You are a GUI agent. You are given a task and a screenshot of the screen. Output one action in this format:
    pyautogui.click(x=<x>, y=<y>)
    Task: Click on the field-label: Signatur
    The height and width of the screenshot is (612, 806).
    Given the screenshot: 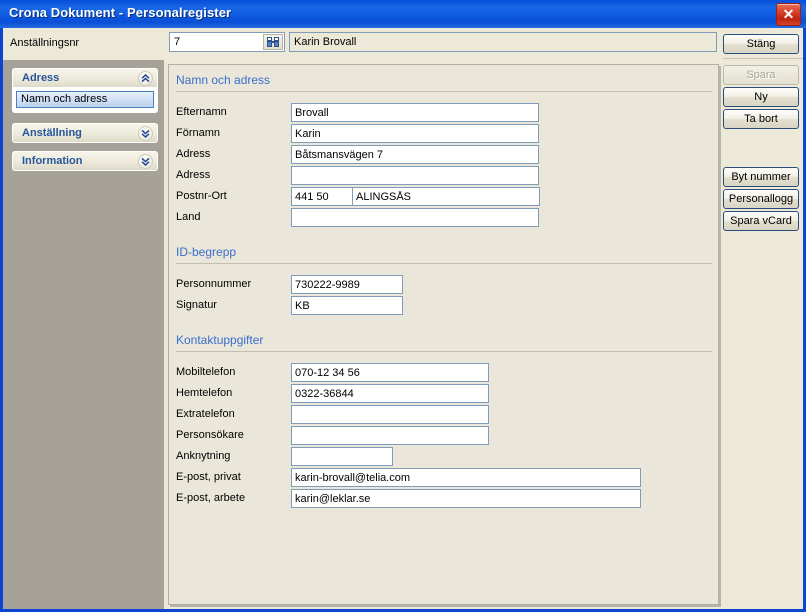 What is the action you would take?
    pyautogui.click(x=196, y=305)
    